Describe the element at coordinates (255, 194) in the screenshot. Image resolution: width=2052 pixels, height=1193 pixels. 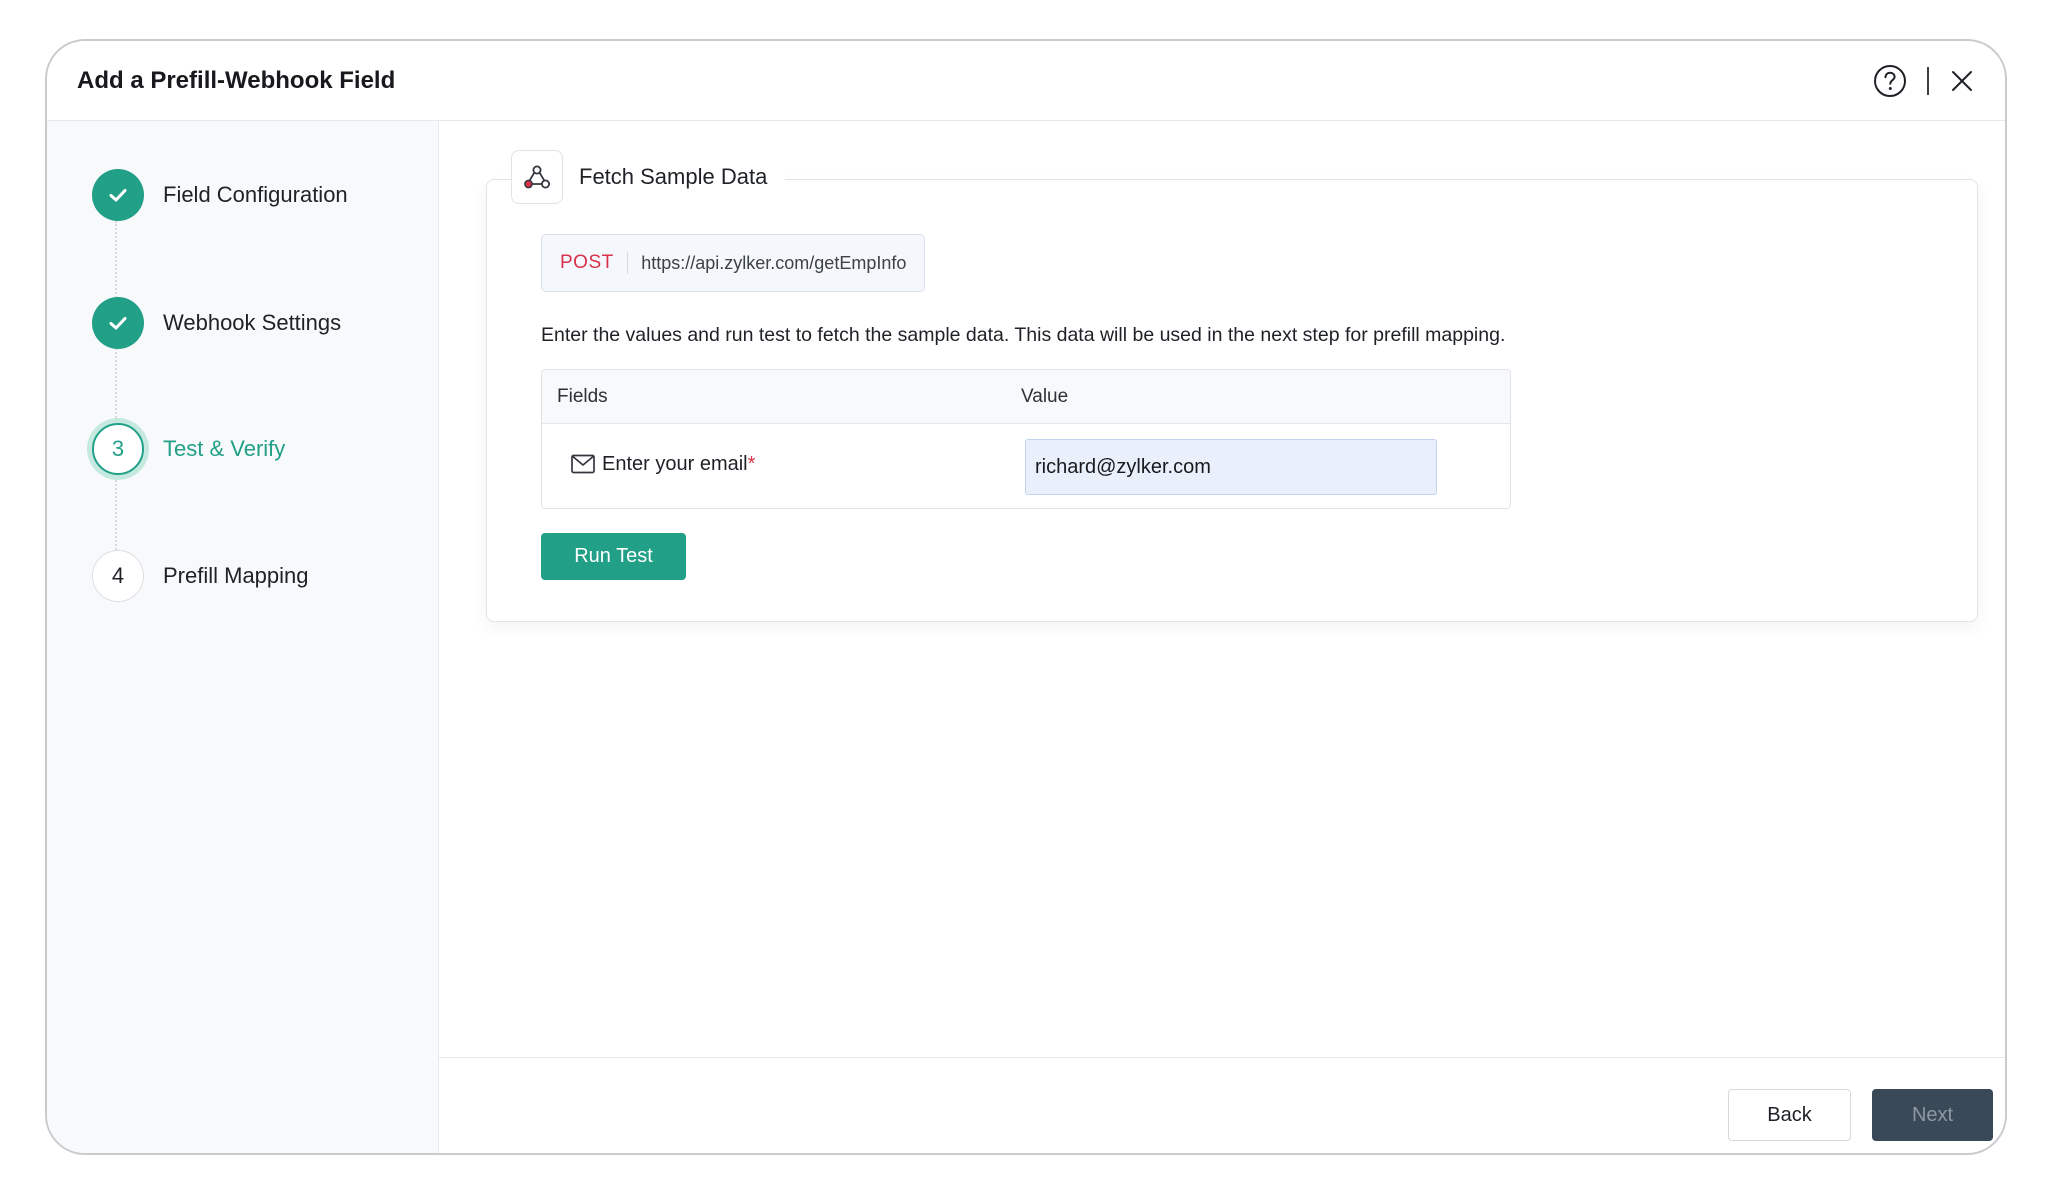
I see `step-label: Field Configuration` at that location.